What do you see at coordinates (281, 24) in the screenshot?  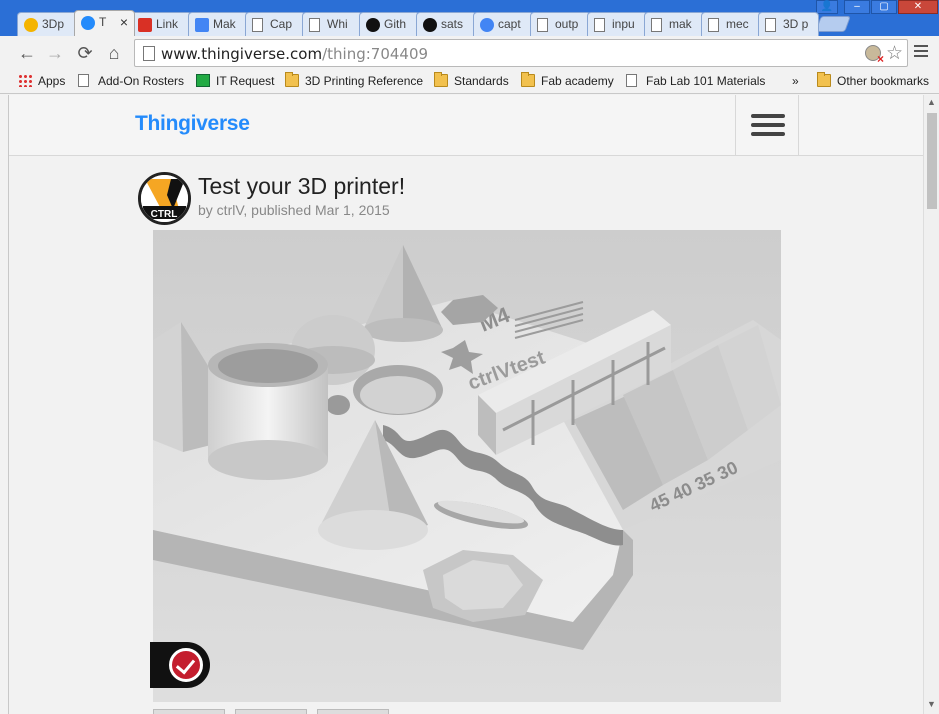 I see `browser-tab-label: Cap` at bounding box center [281, 24].